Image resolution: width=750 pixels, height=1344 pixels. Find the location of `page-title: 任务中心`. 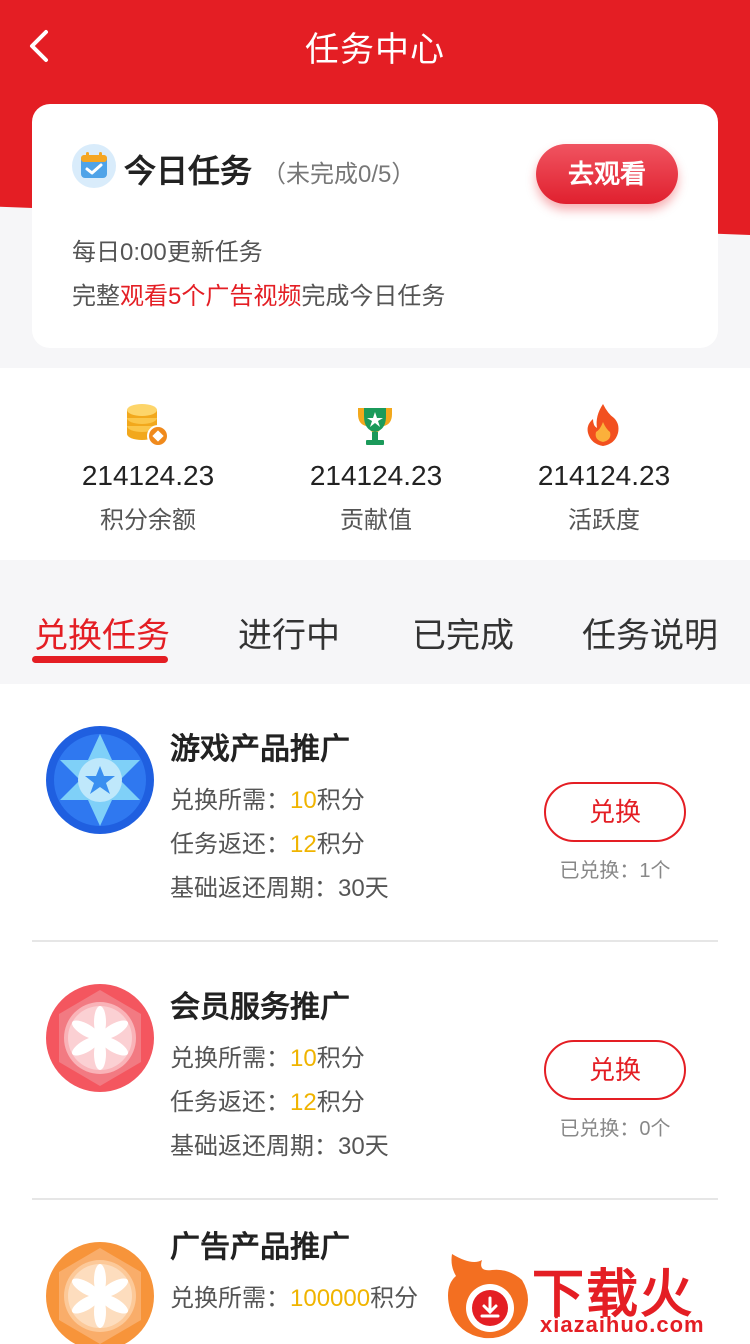

page-title: 任务中心 is located at coordinates (375, 50).